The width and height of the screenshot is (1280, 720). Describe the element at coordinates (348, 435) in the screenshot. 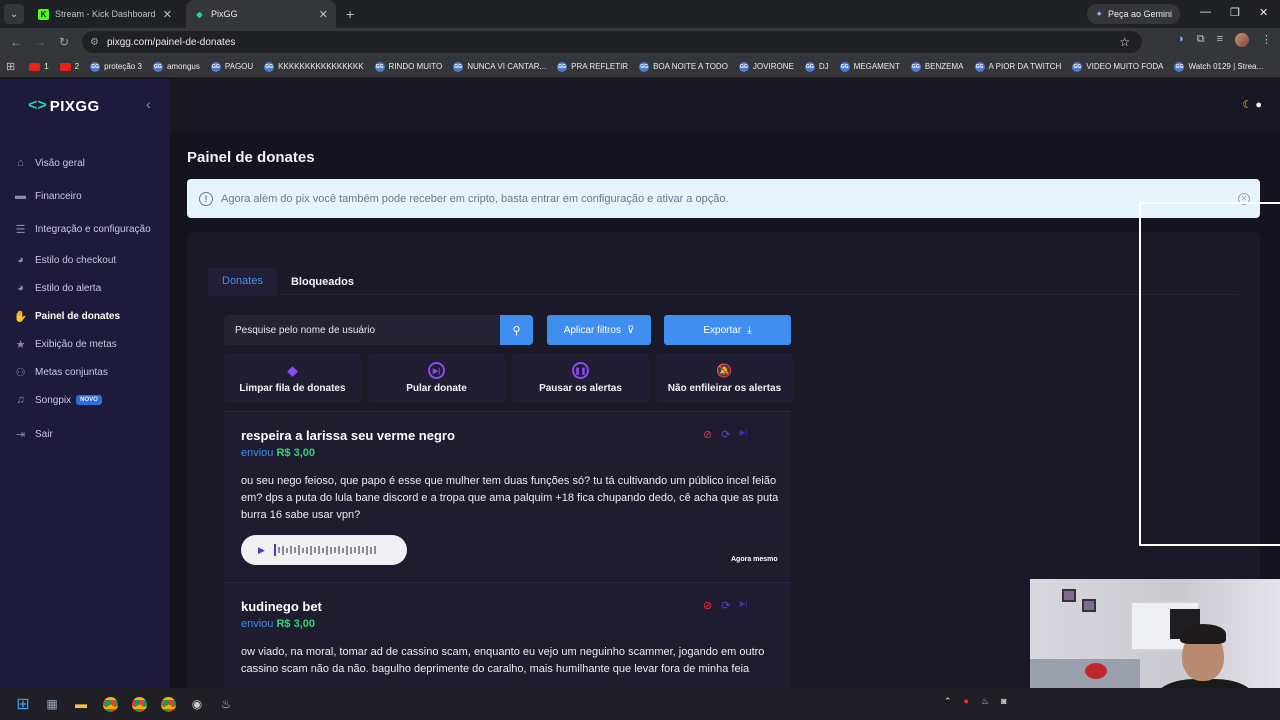

I see `donor-name: respeira a larissa seu verme negro` at that location.